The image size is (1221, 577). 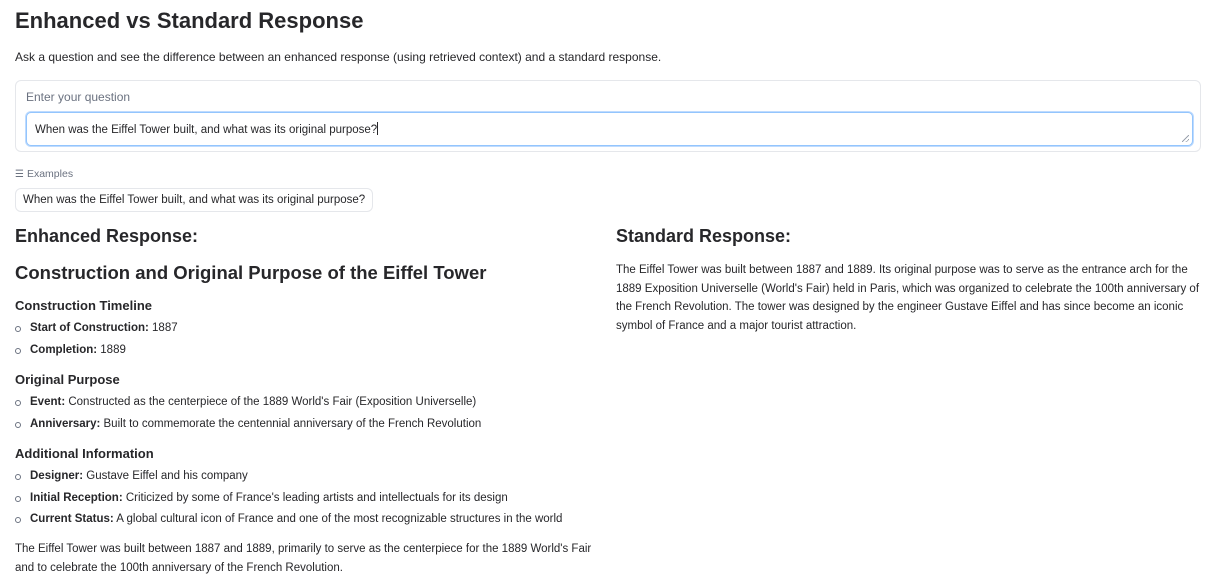 I want to click on section-heading-additional: Additional Information, so click(x=84, y=453).